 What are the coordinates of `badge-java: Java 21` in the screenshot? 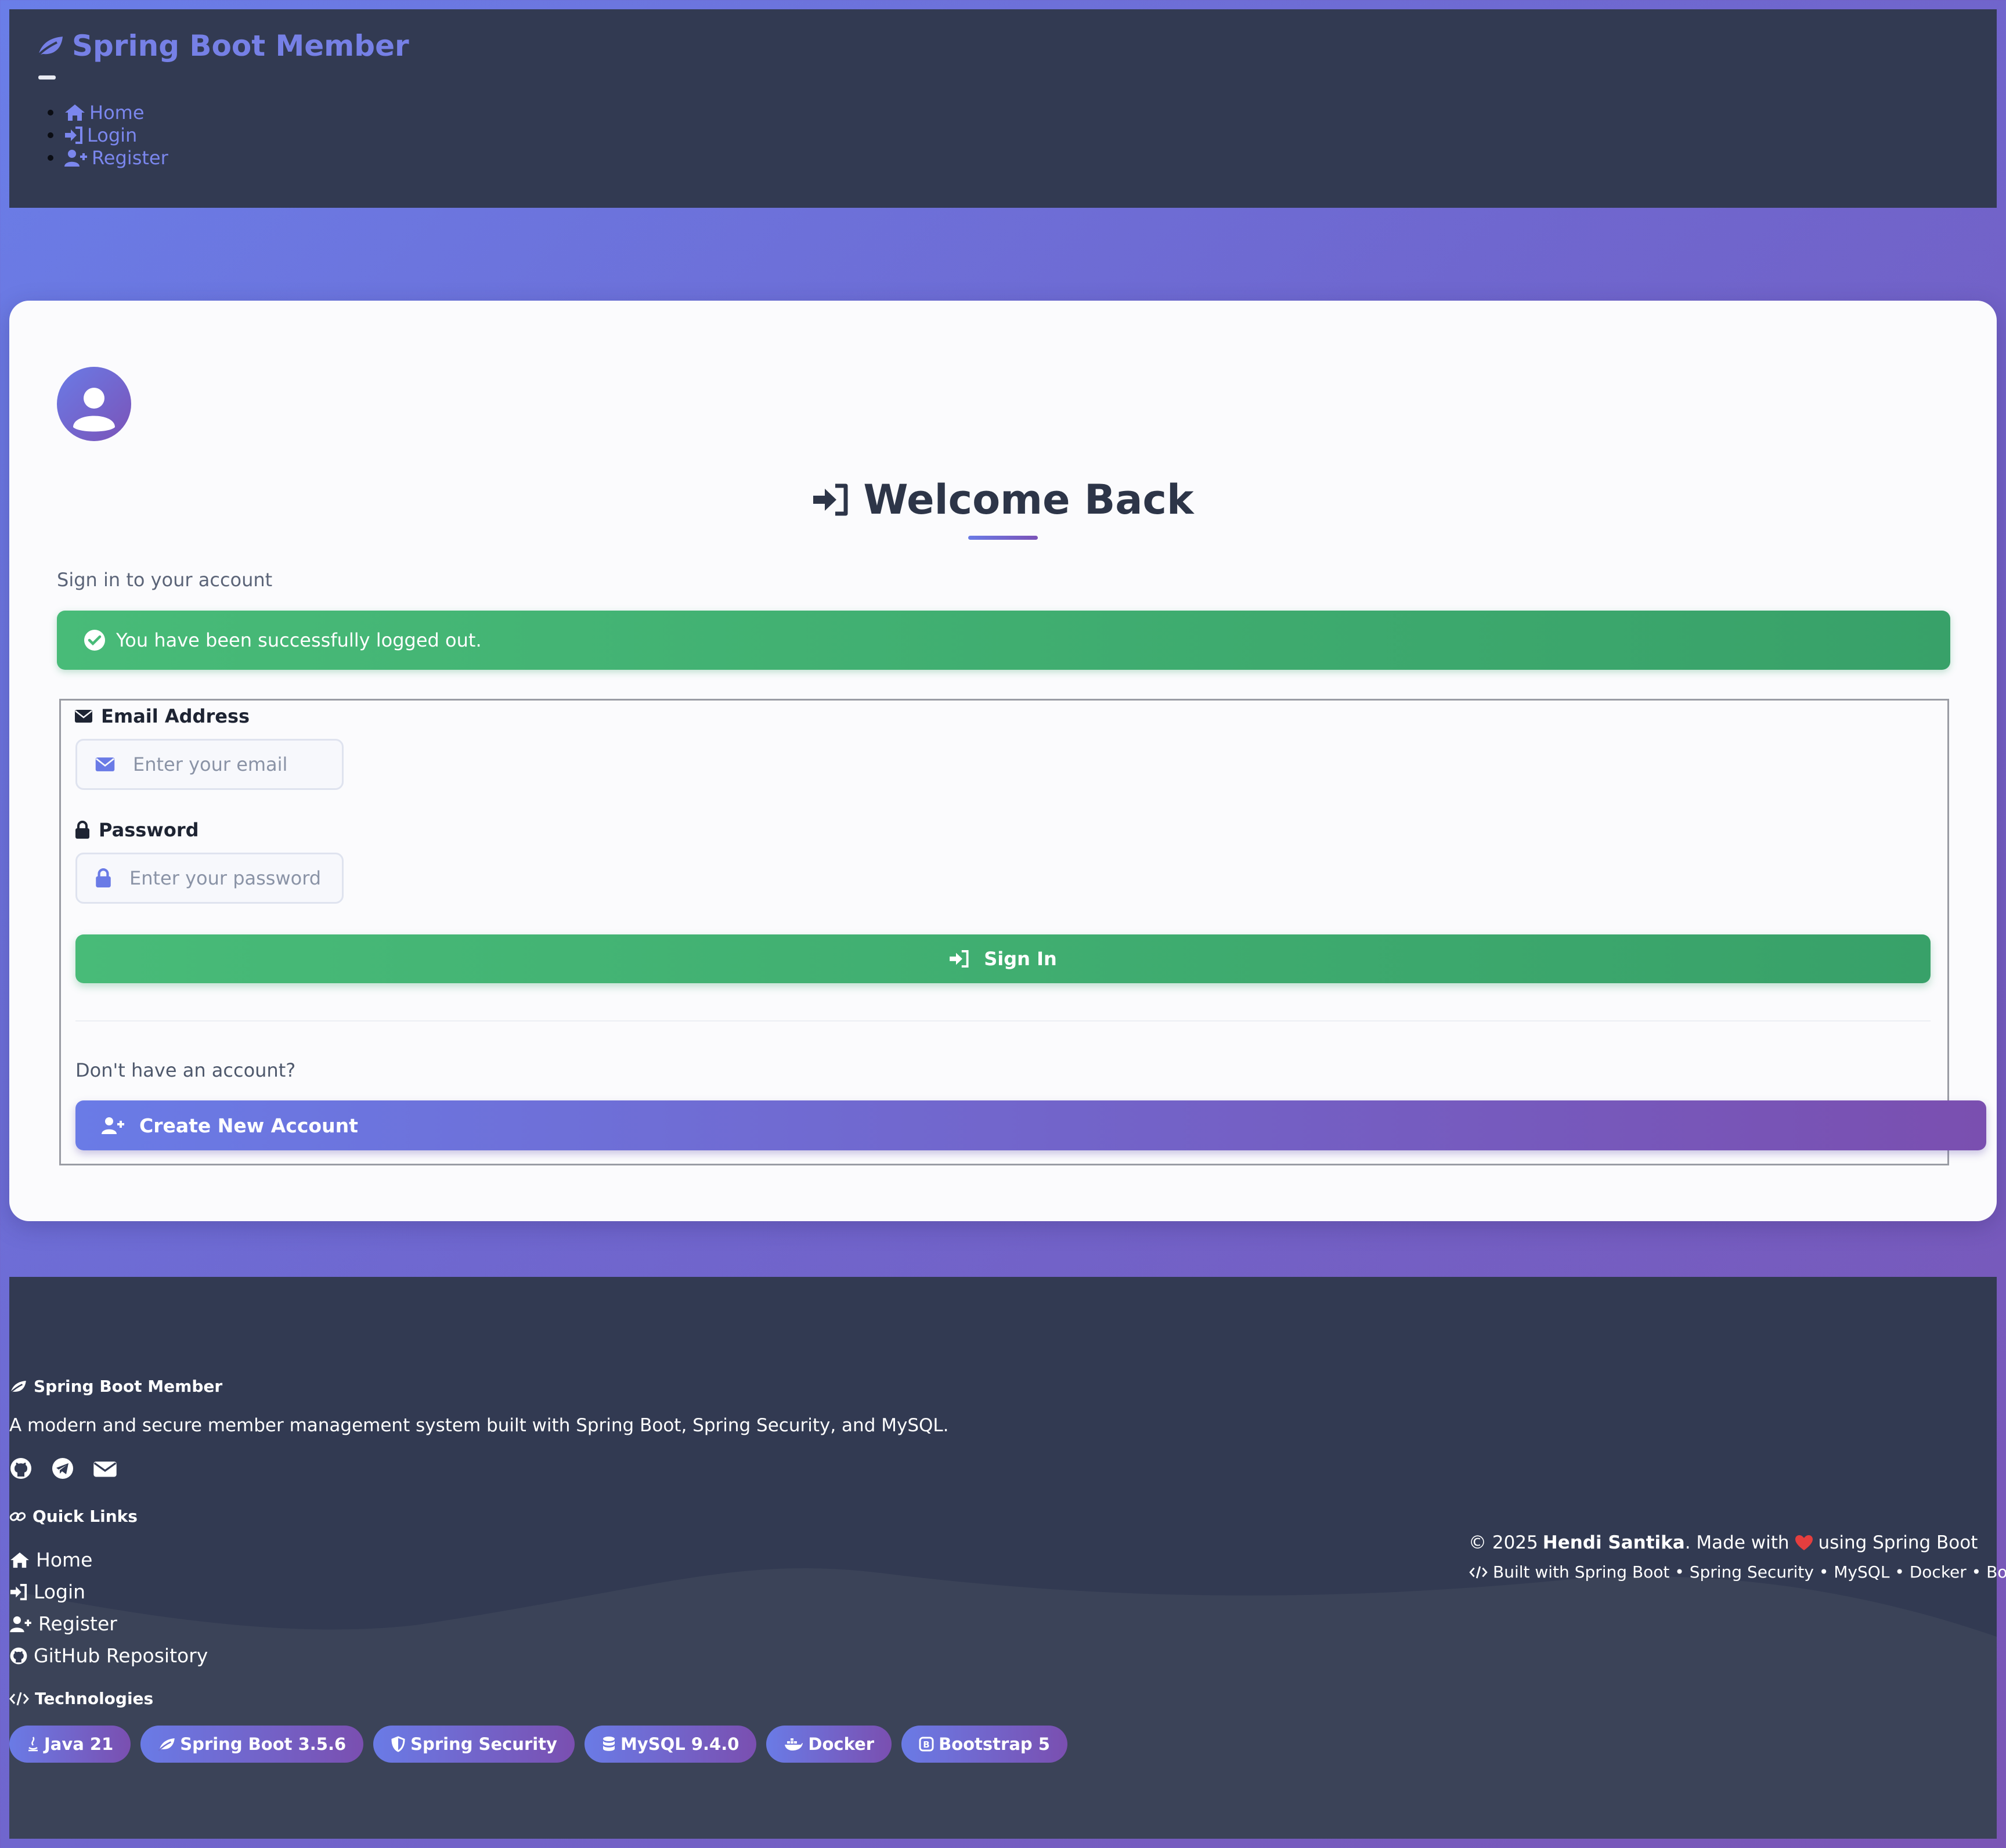 It's located at (70, 1744).